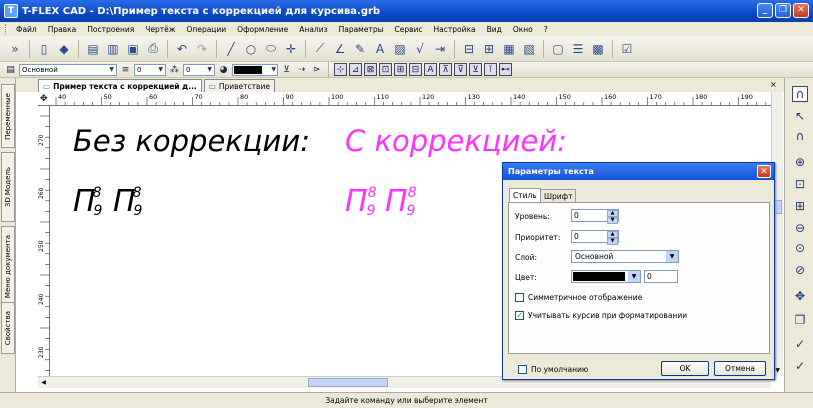 The image size is (813, 408). Describe the element at coordinates (740, 368) in the screenshot. I see `cancel-button: Отмена` at that location.